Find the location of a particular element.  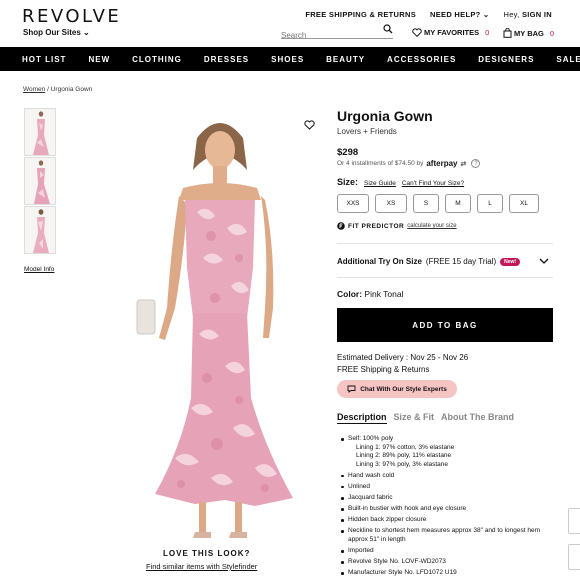

product-thumbnail-back is located at coordinates (40, 230).